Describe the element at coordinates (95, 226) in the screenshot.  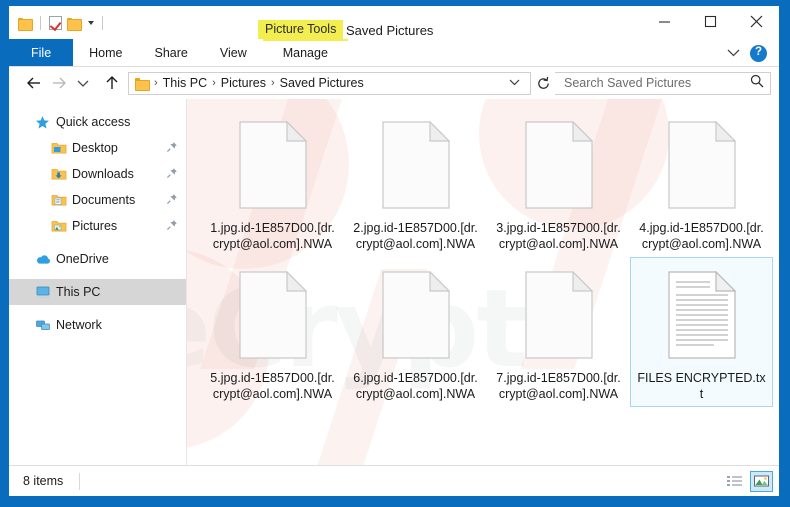
I see `sidebar-label: Pictures` at that location.